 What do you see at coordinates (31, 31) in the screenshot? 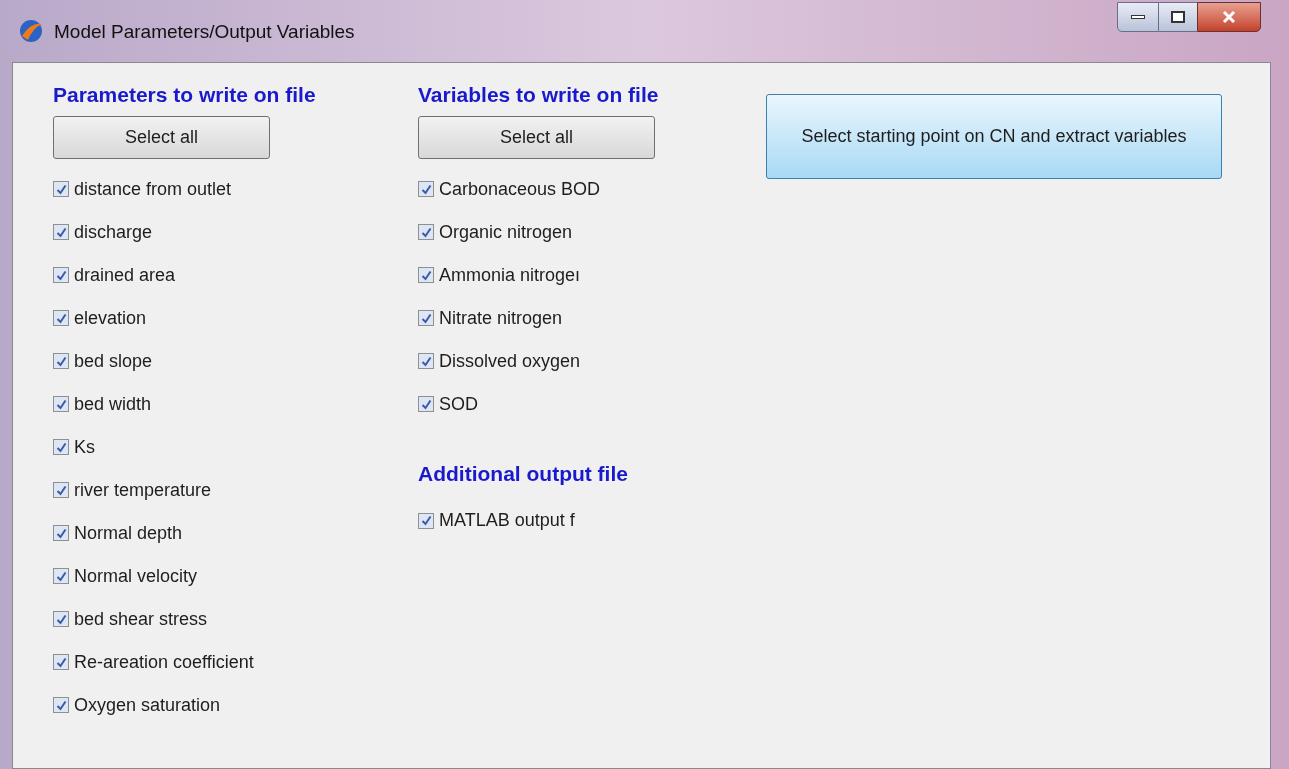
I see `app-logo-icon` at bounding box center [31, 31].